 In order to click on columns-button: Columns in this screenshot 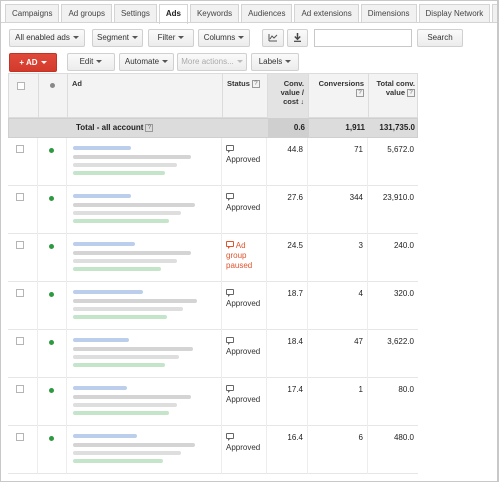, I will do `click(224, 38)`.